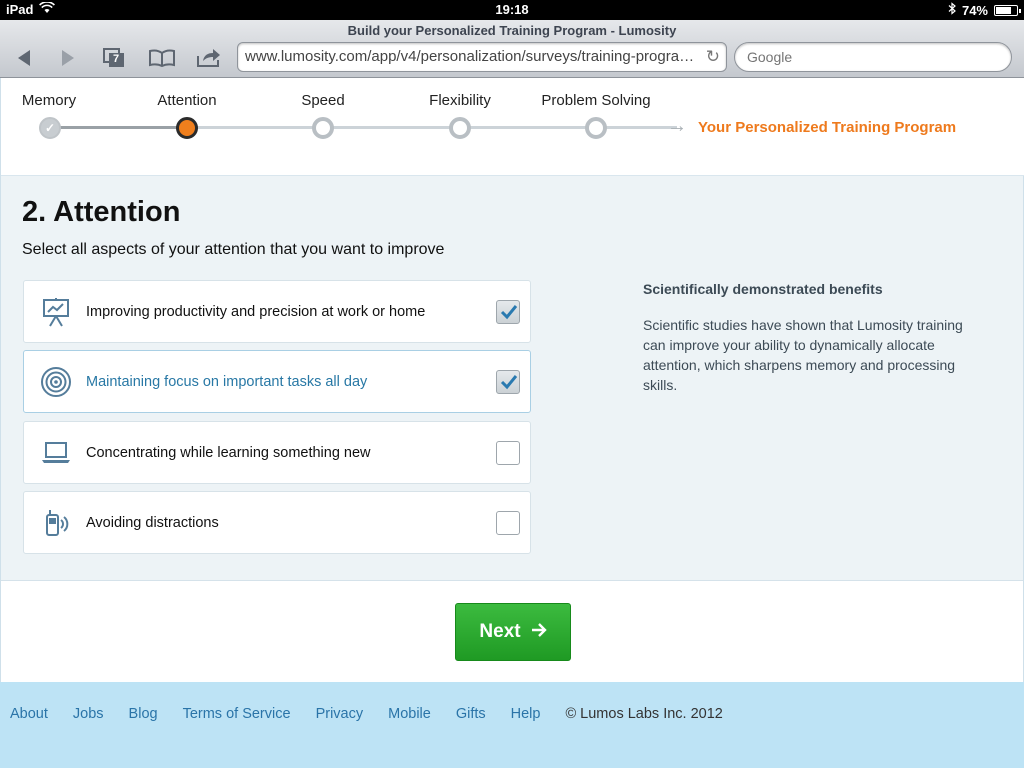 Image resolution: width=1024 pixels, height=768 pixels. I want to click on step-label-problem-solving: Problem Solving, so click(596, 100).